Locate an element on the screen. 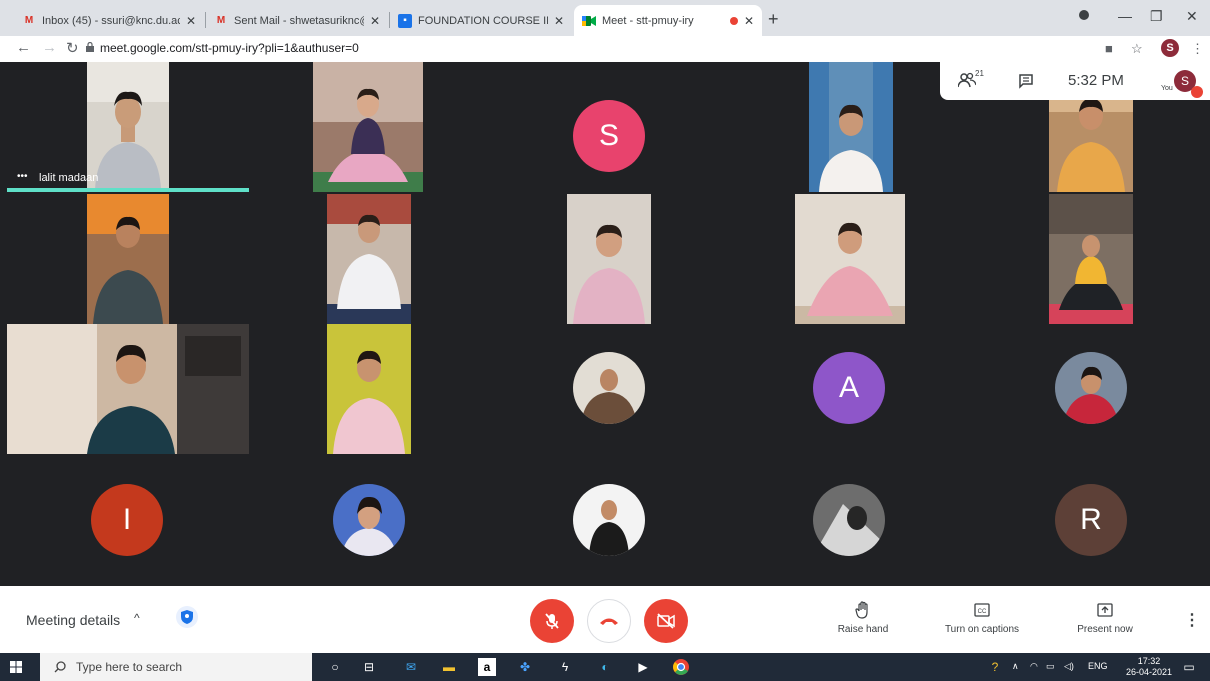 This screenshot has height=681, width=1210. tab-sent-mail: M Sent Mail - shwetasuriknc@gmai ✕ is located at coordinates (297, 20).